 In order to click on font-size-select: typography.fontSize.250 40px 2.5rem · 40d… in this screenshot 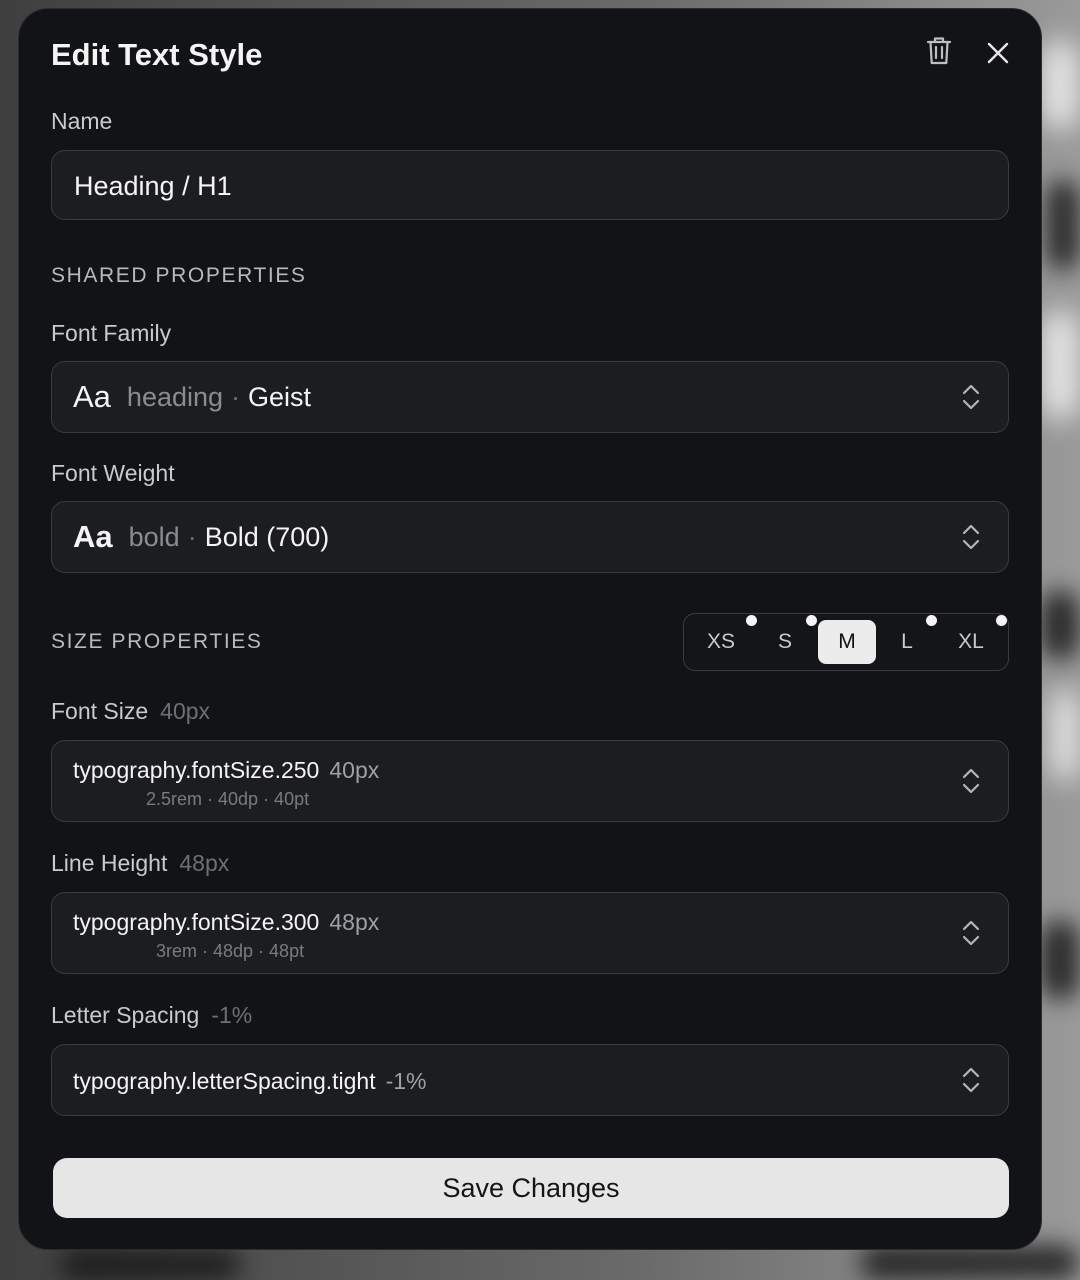, I will do `click(530, 781)`.